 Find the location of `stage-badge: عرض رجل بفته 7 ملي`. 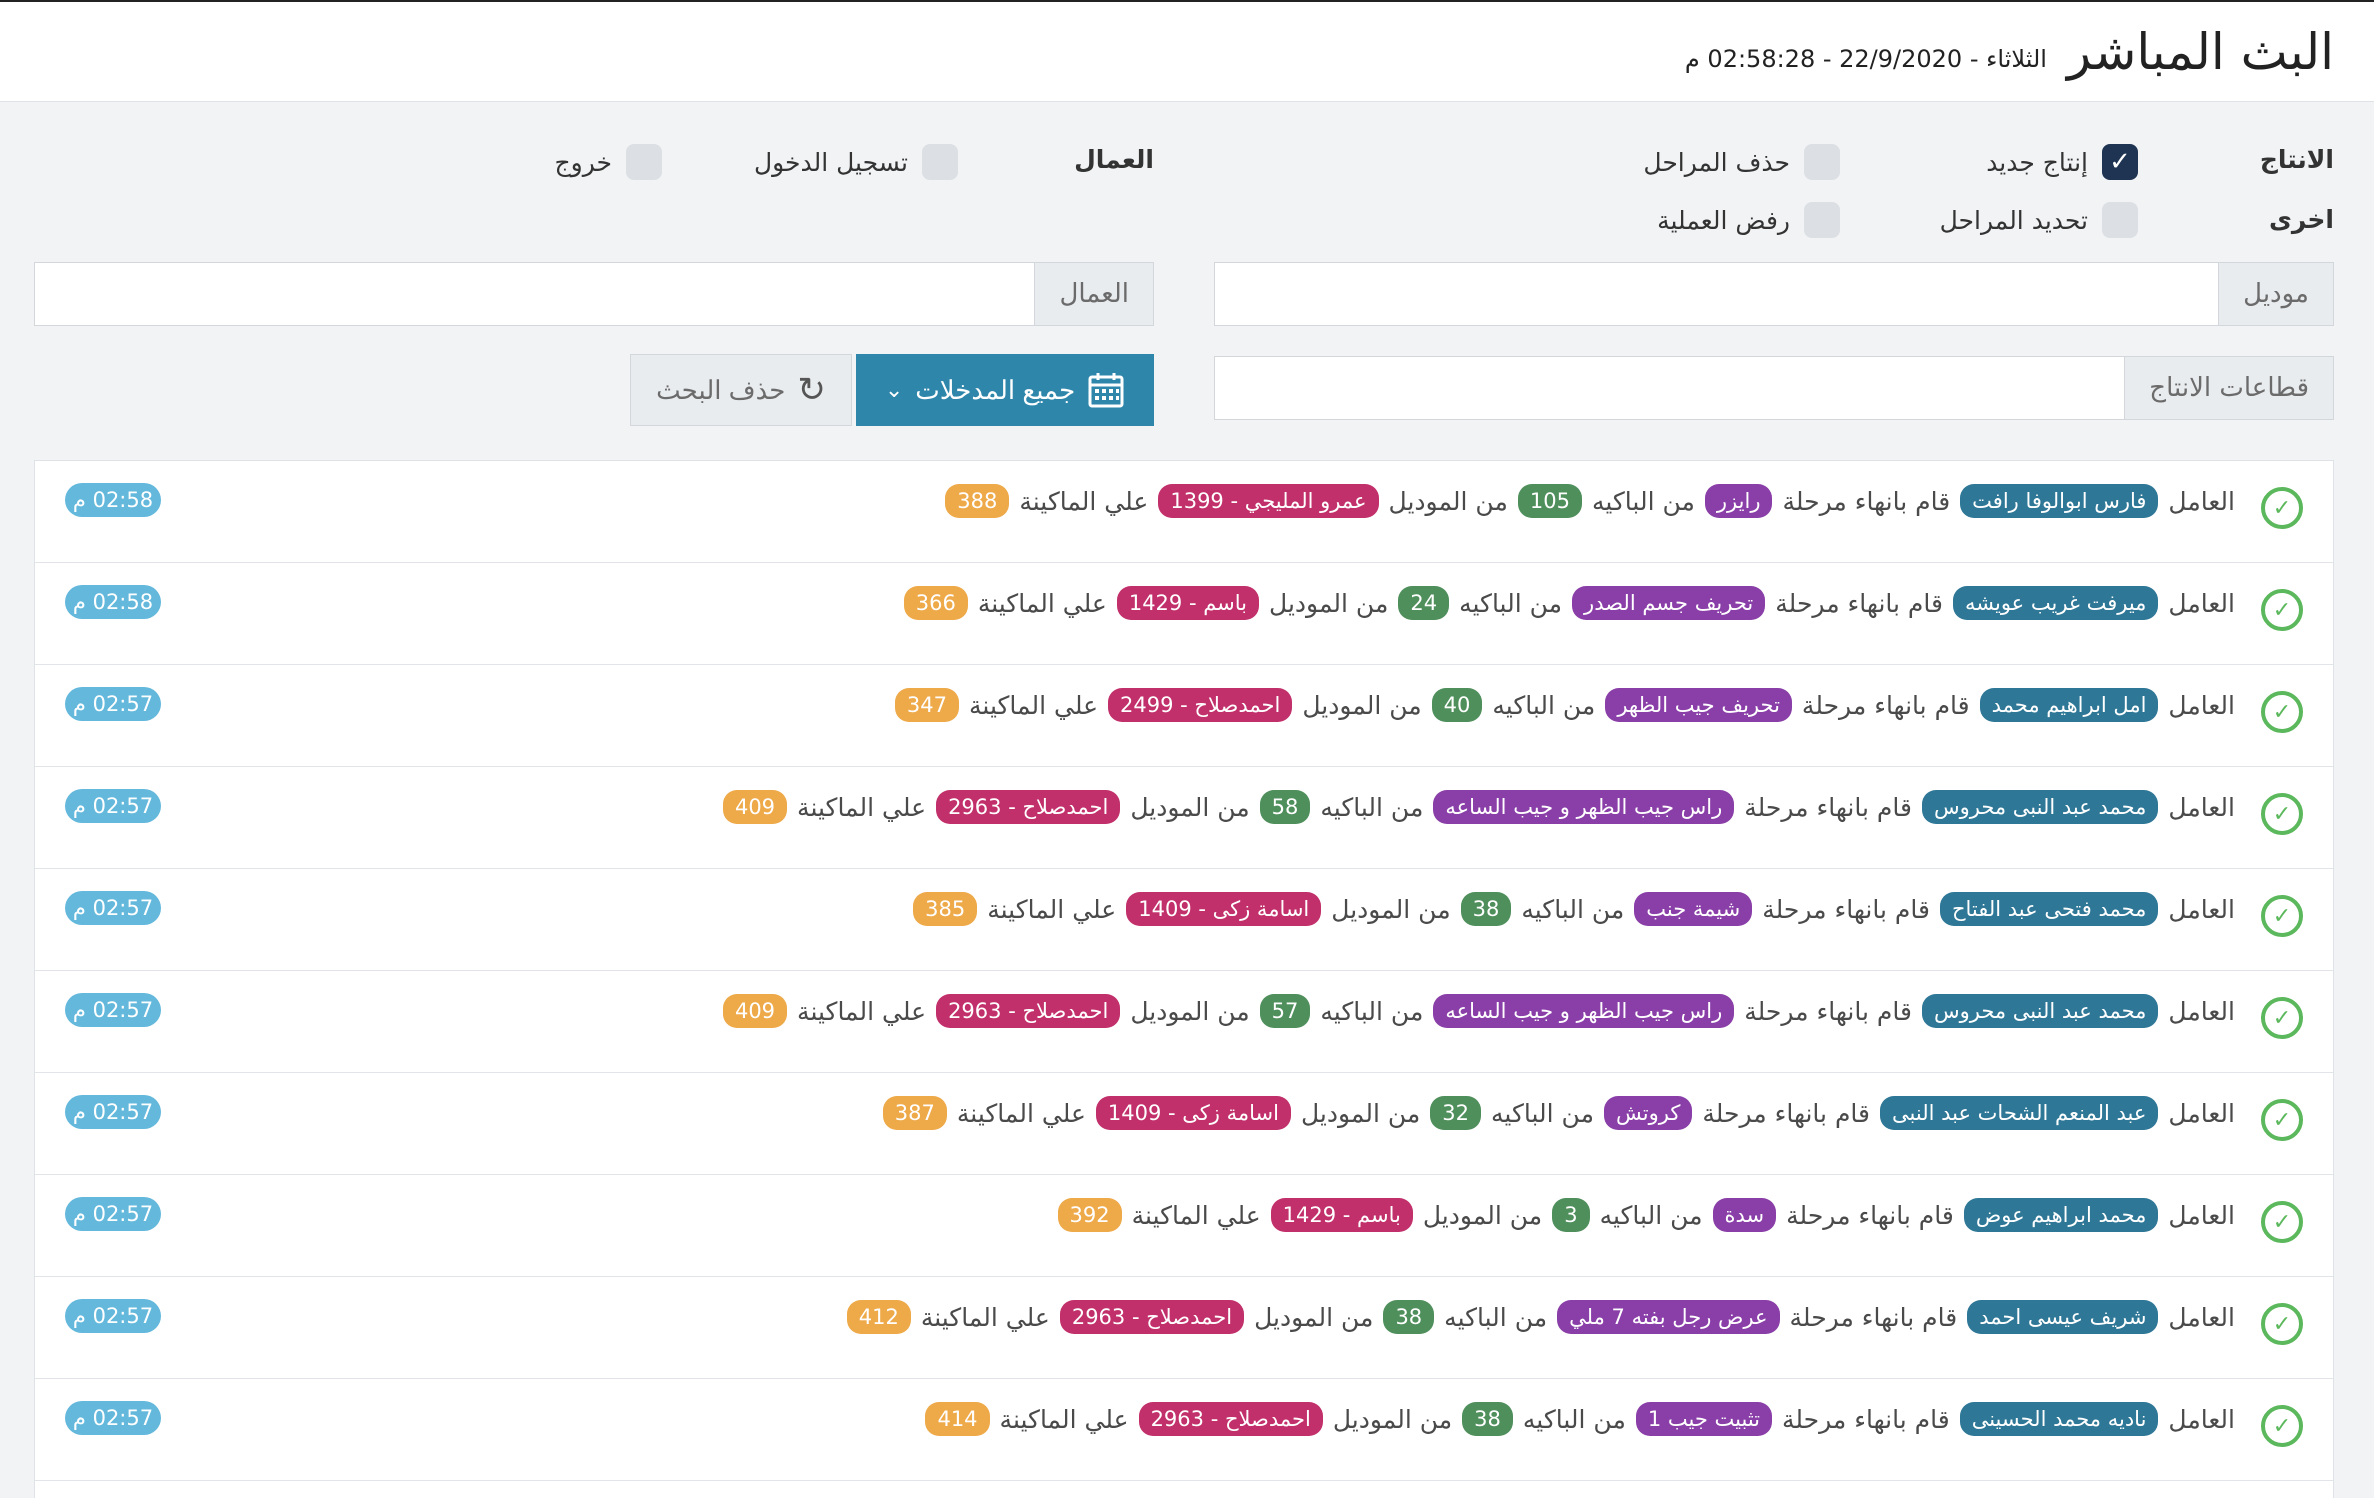

stage-badge: عرض رجل بفته 7 ملي is located at coordinates (1668, 1317).